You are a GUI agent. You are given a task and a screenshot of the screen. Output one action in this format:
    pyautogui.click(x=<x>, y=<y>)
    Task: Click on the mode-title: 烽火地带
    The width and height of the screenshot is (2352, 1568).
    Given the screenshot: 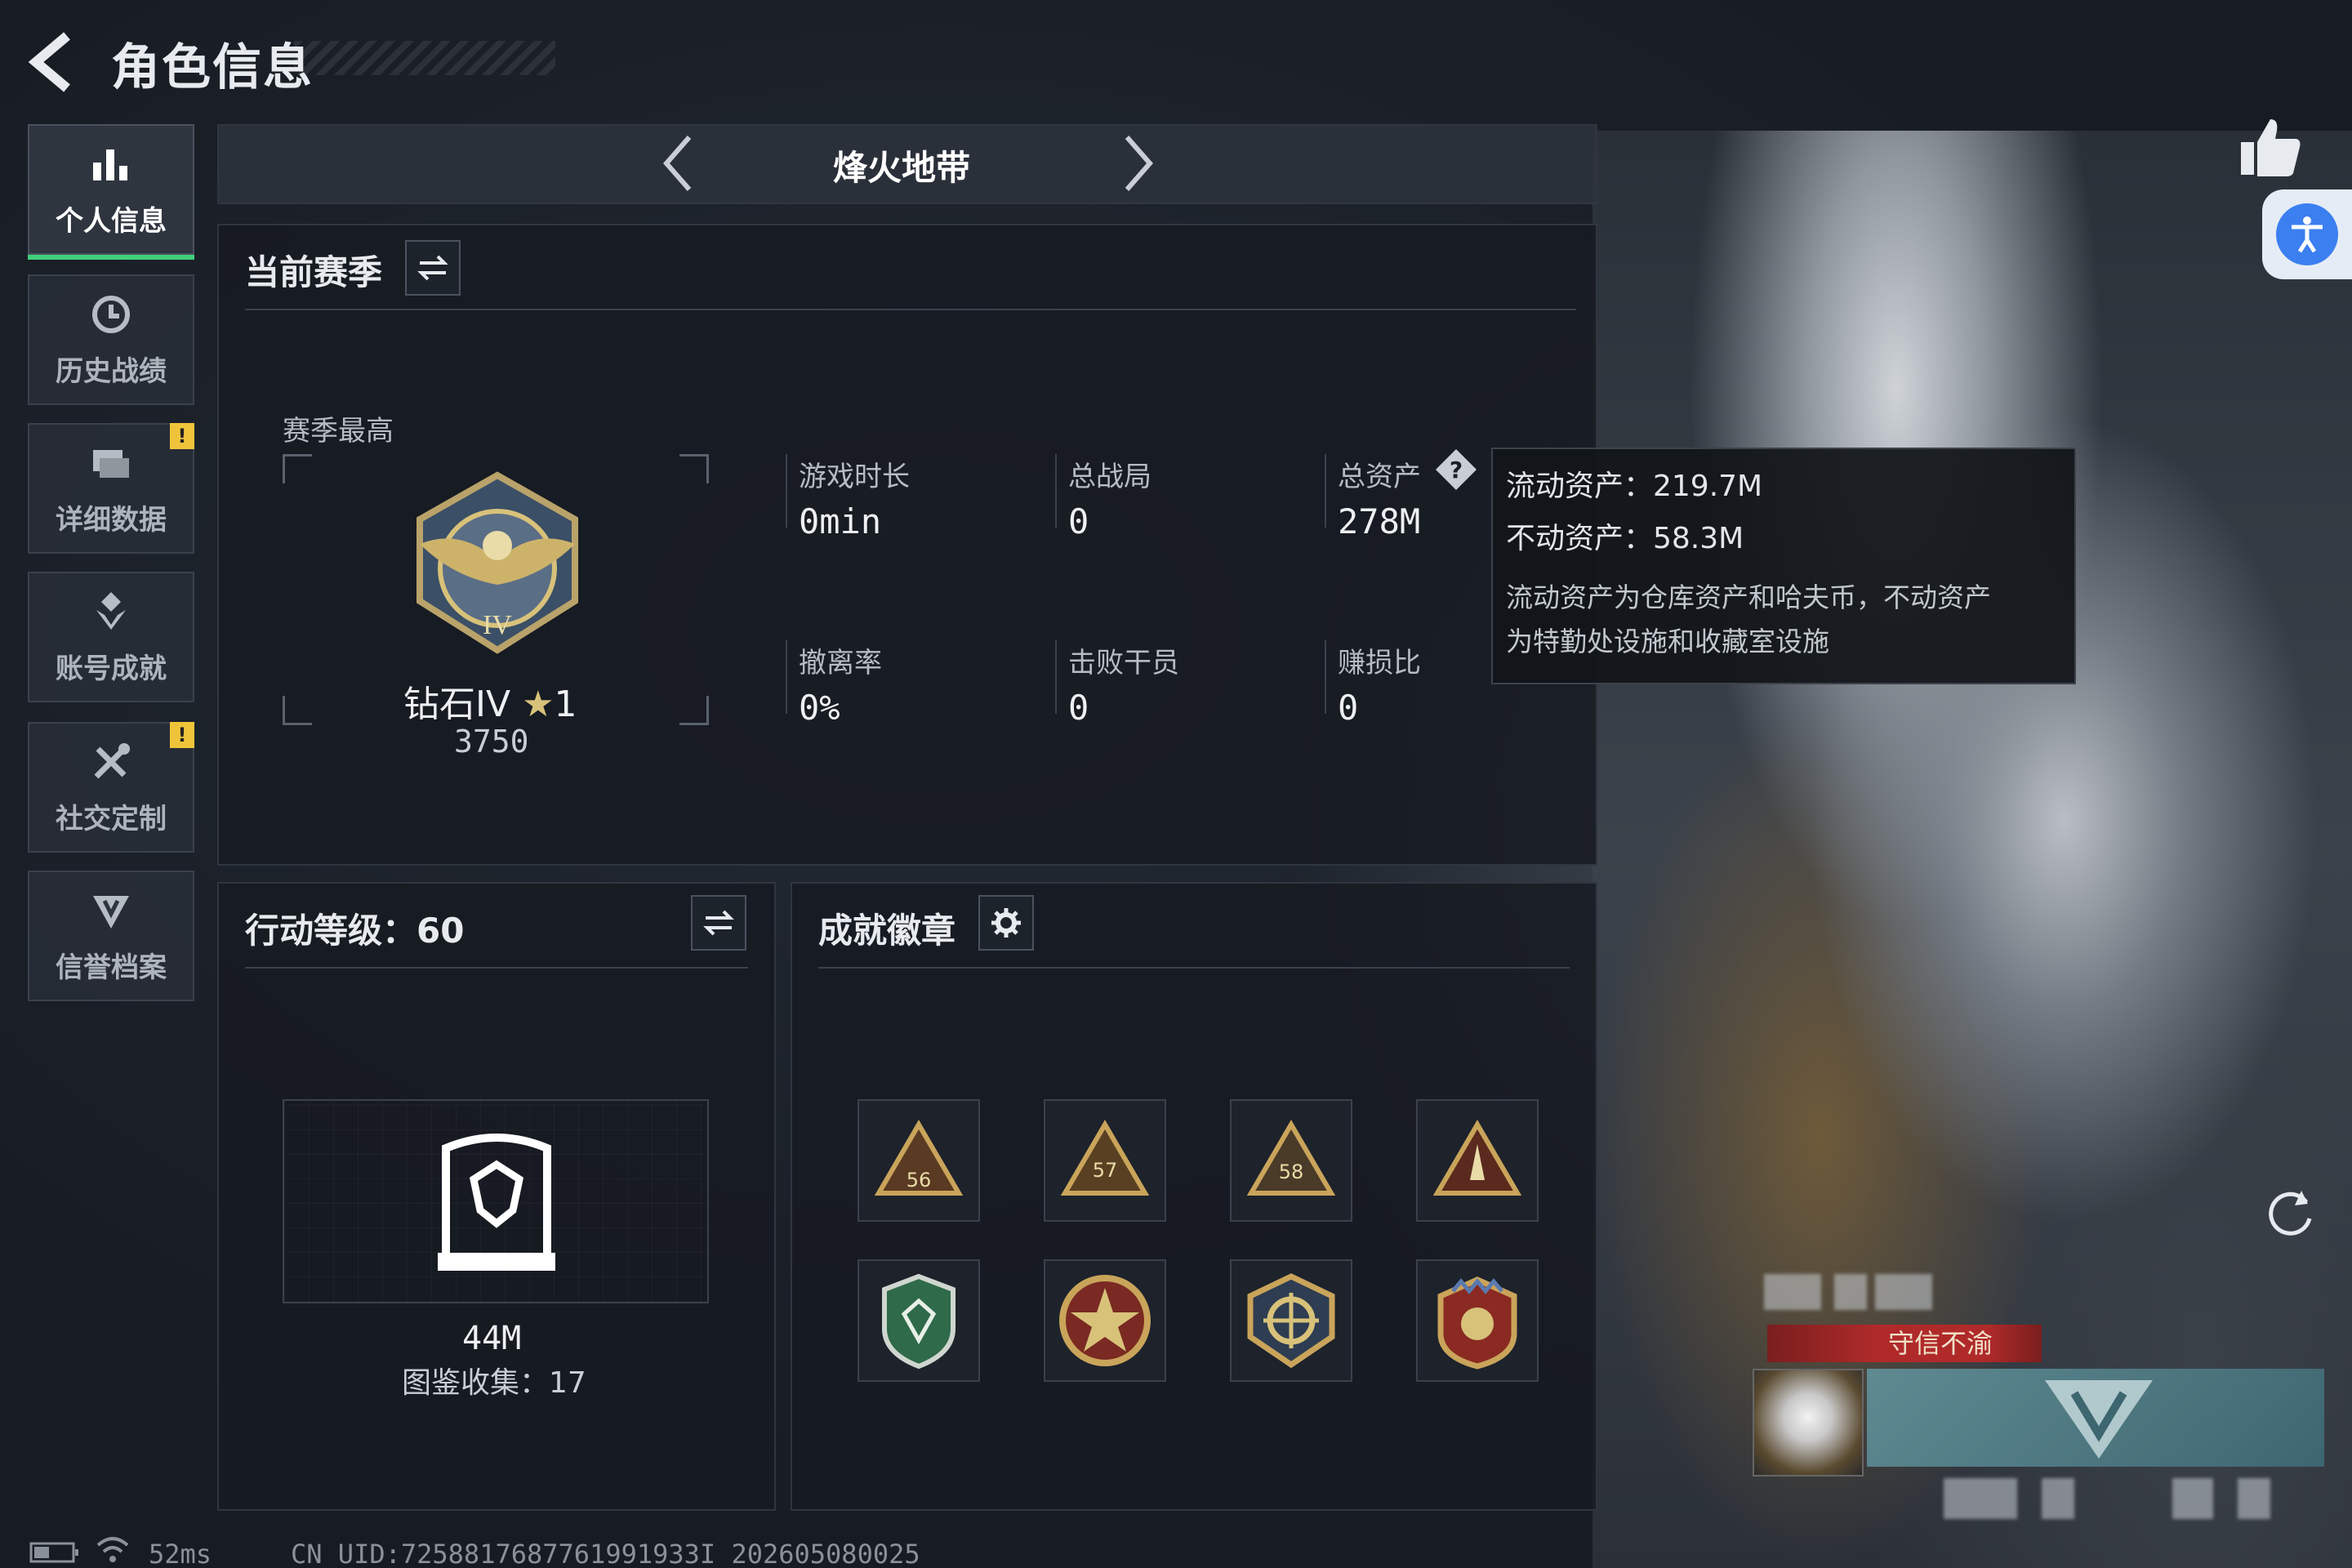 What is the action you would take?
    pyautogui.click(x=902, y=168)
    